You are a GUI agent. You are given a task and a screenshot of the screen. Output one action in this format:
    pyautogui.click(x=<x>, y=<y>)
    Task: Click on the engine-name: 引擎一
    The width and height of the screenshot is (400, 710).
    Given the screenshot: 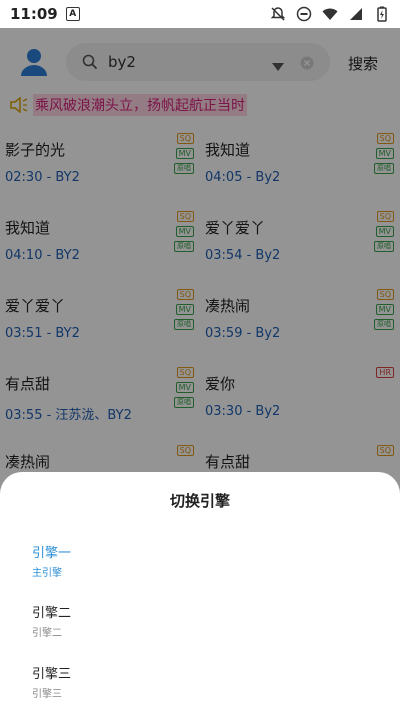 What is the action you would take?
    pyautogui.click(x=52, y=553)
    